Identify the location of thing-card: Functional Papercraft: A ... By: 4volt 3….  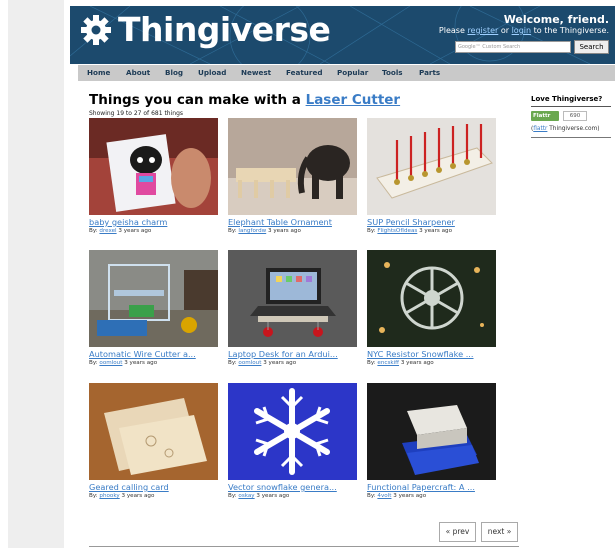
(432, 441).